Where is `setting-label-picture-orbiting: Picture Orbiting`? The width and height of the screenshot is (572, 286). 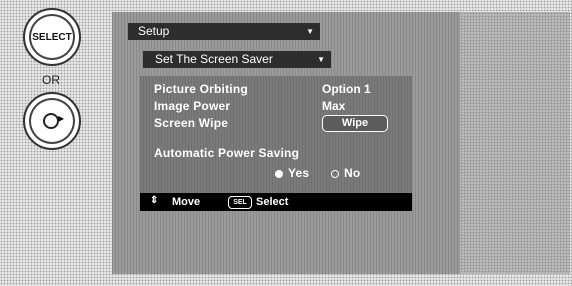
setting-label-picture-orbiting: Picture Orbiting is located at coordinates (201, 89).